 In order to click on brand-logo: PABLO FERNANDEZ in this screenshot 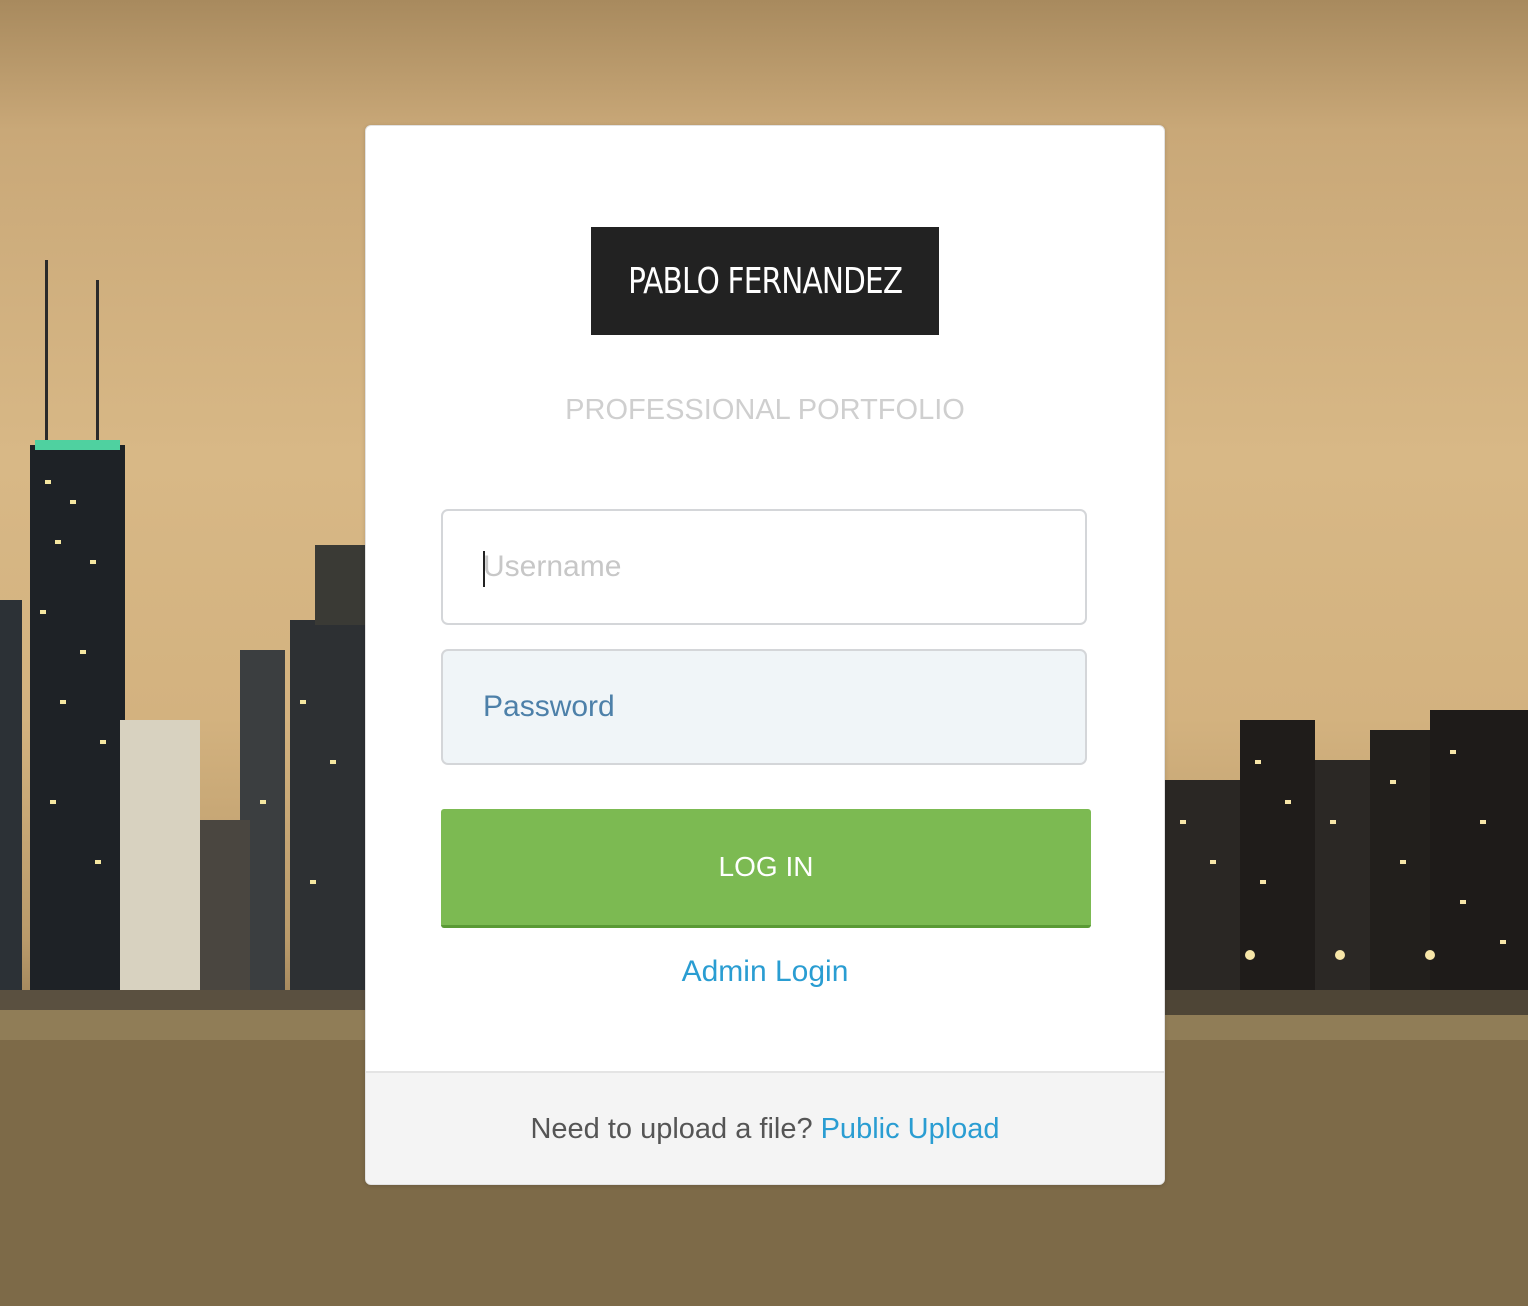, I will do `click(765, 281)`.